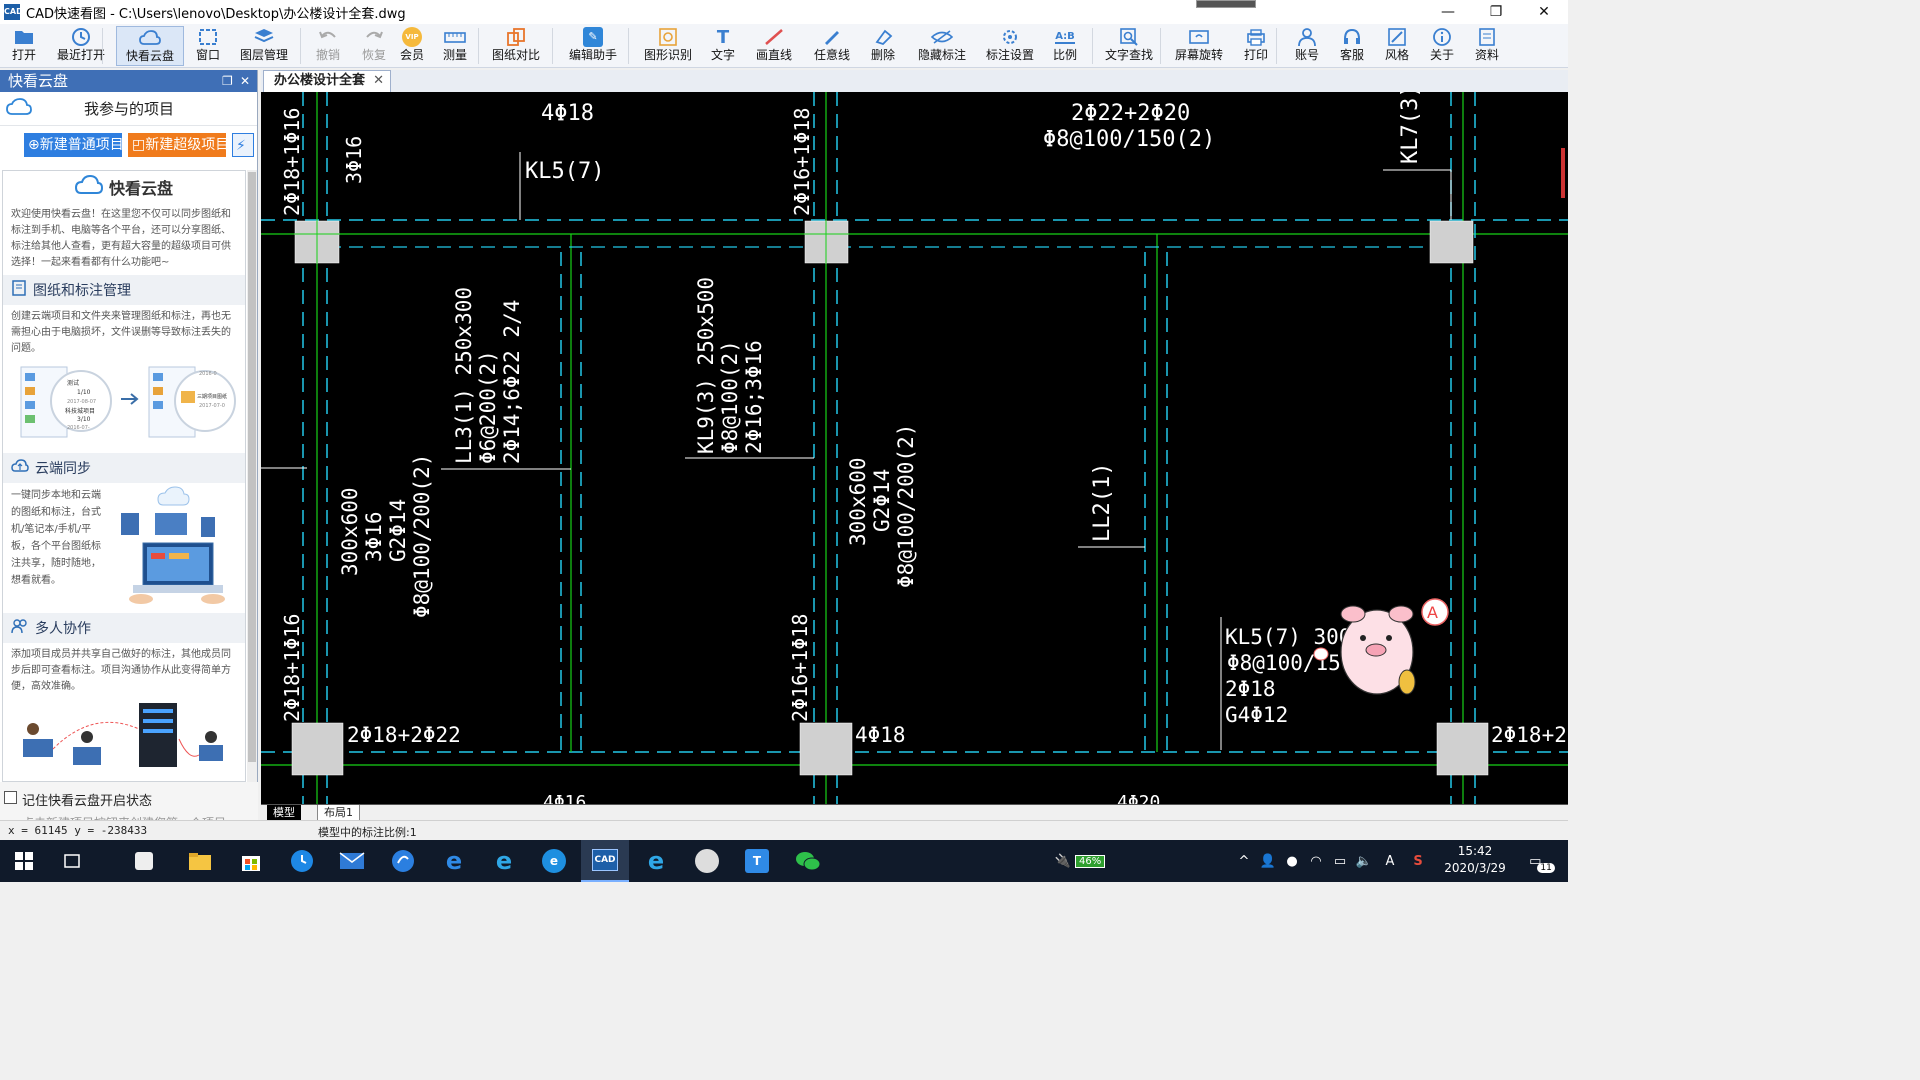  Describe the element at coordinates (378, 81) in the screenshot. I see `tab-close-icon: ✕` at that location.